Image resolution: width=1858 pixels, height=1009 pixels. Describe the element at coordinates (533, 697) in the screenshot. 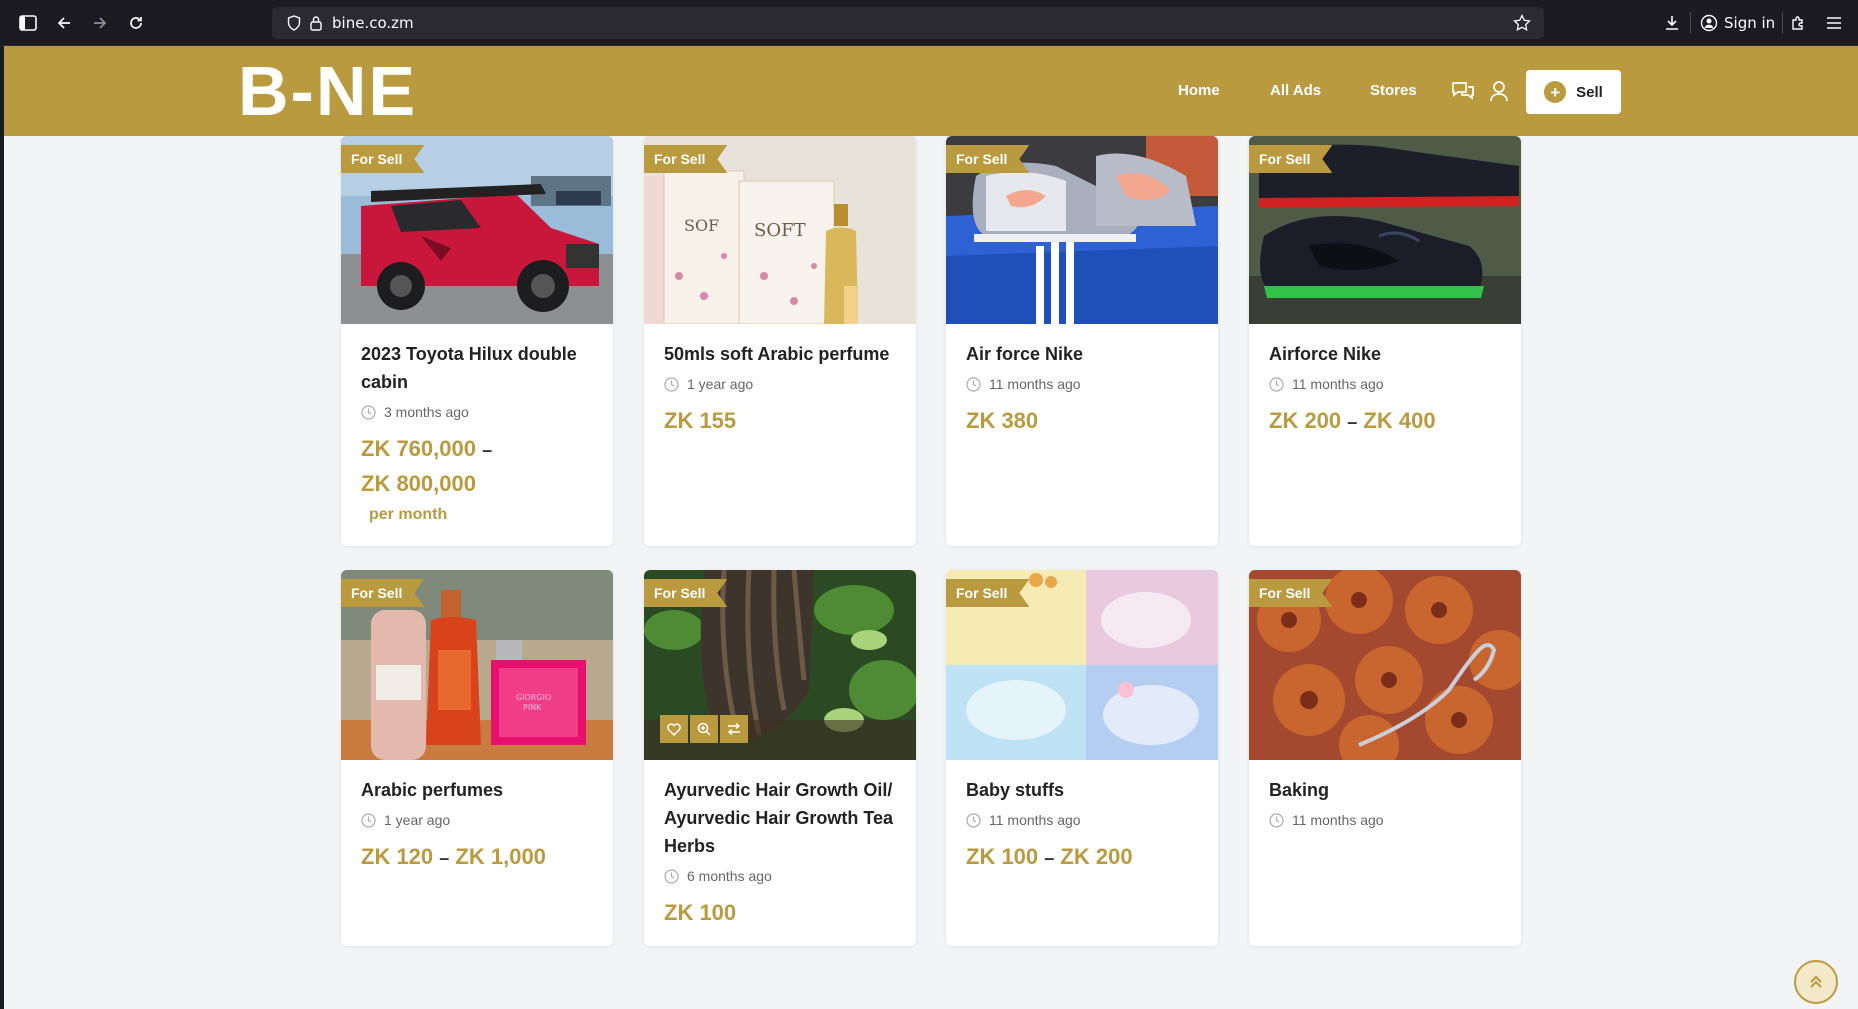

I see `svg-text: GIORGIO` at that location.